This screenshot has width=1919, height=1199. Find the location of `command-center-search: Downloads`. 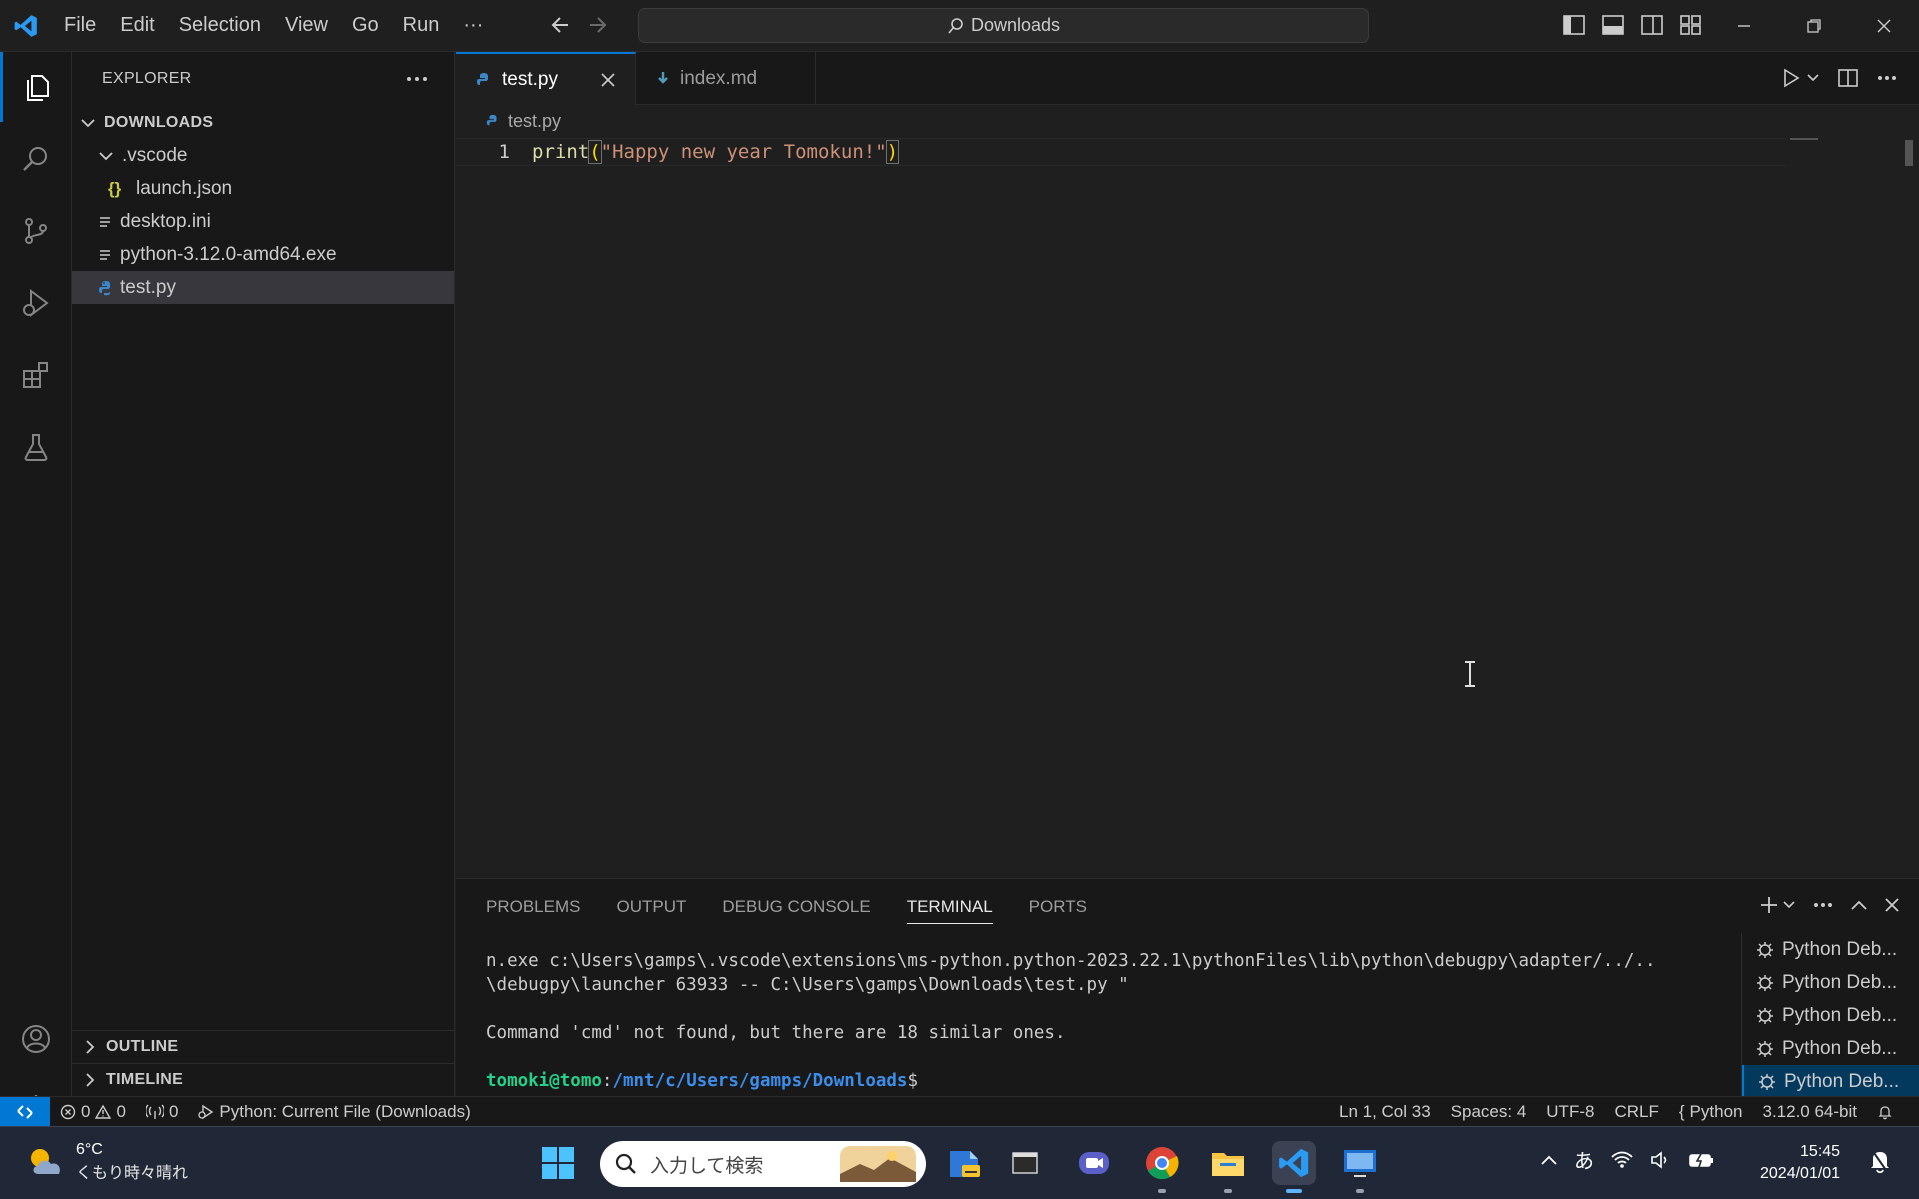

command-center-search: Downloads is located at coordinates (1003, 25).